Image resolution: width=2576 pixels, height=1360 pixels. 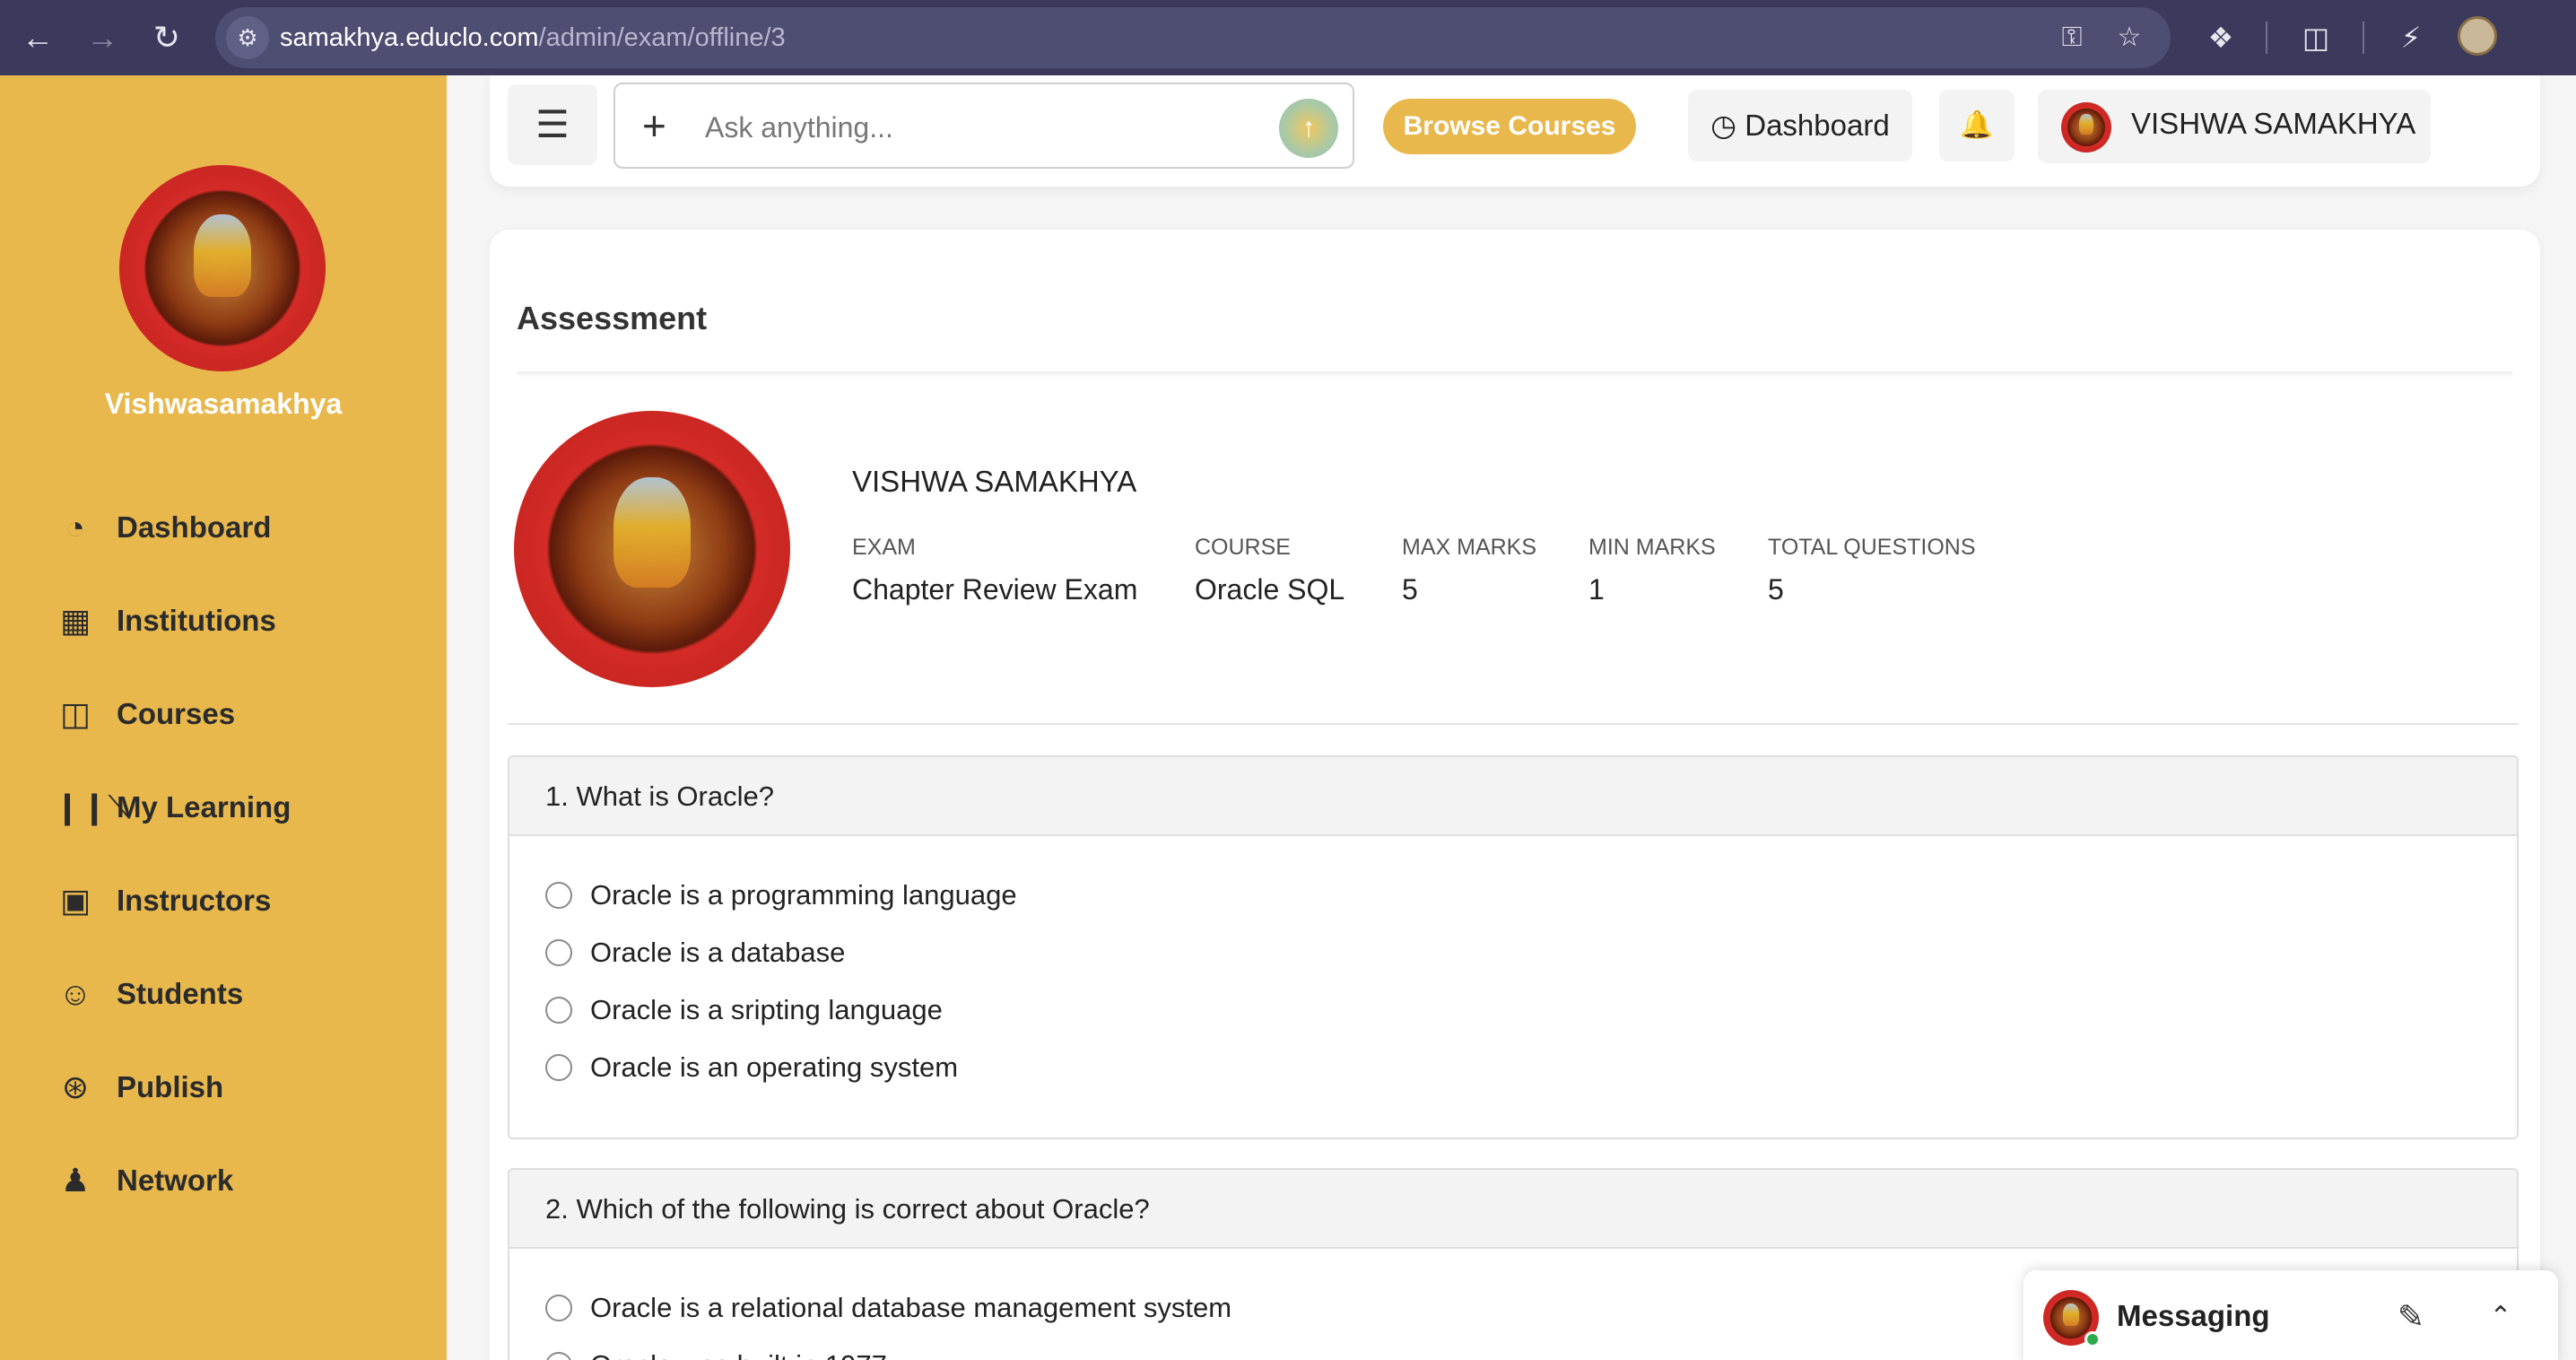 What do you see at coordinates (995, 589) in the screenshot?
I see `meta-value: Chapter Review Exam` at bounding box center [995, 589].